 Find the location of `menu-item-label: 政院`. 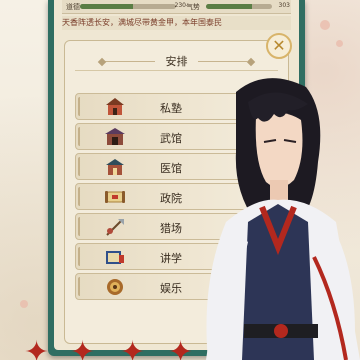

menu-item-label: 政院 is located at coordinates (171, 198).